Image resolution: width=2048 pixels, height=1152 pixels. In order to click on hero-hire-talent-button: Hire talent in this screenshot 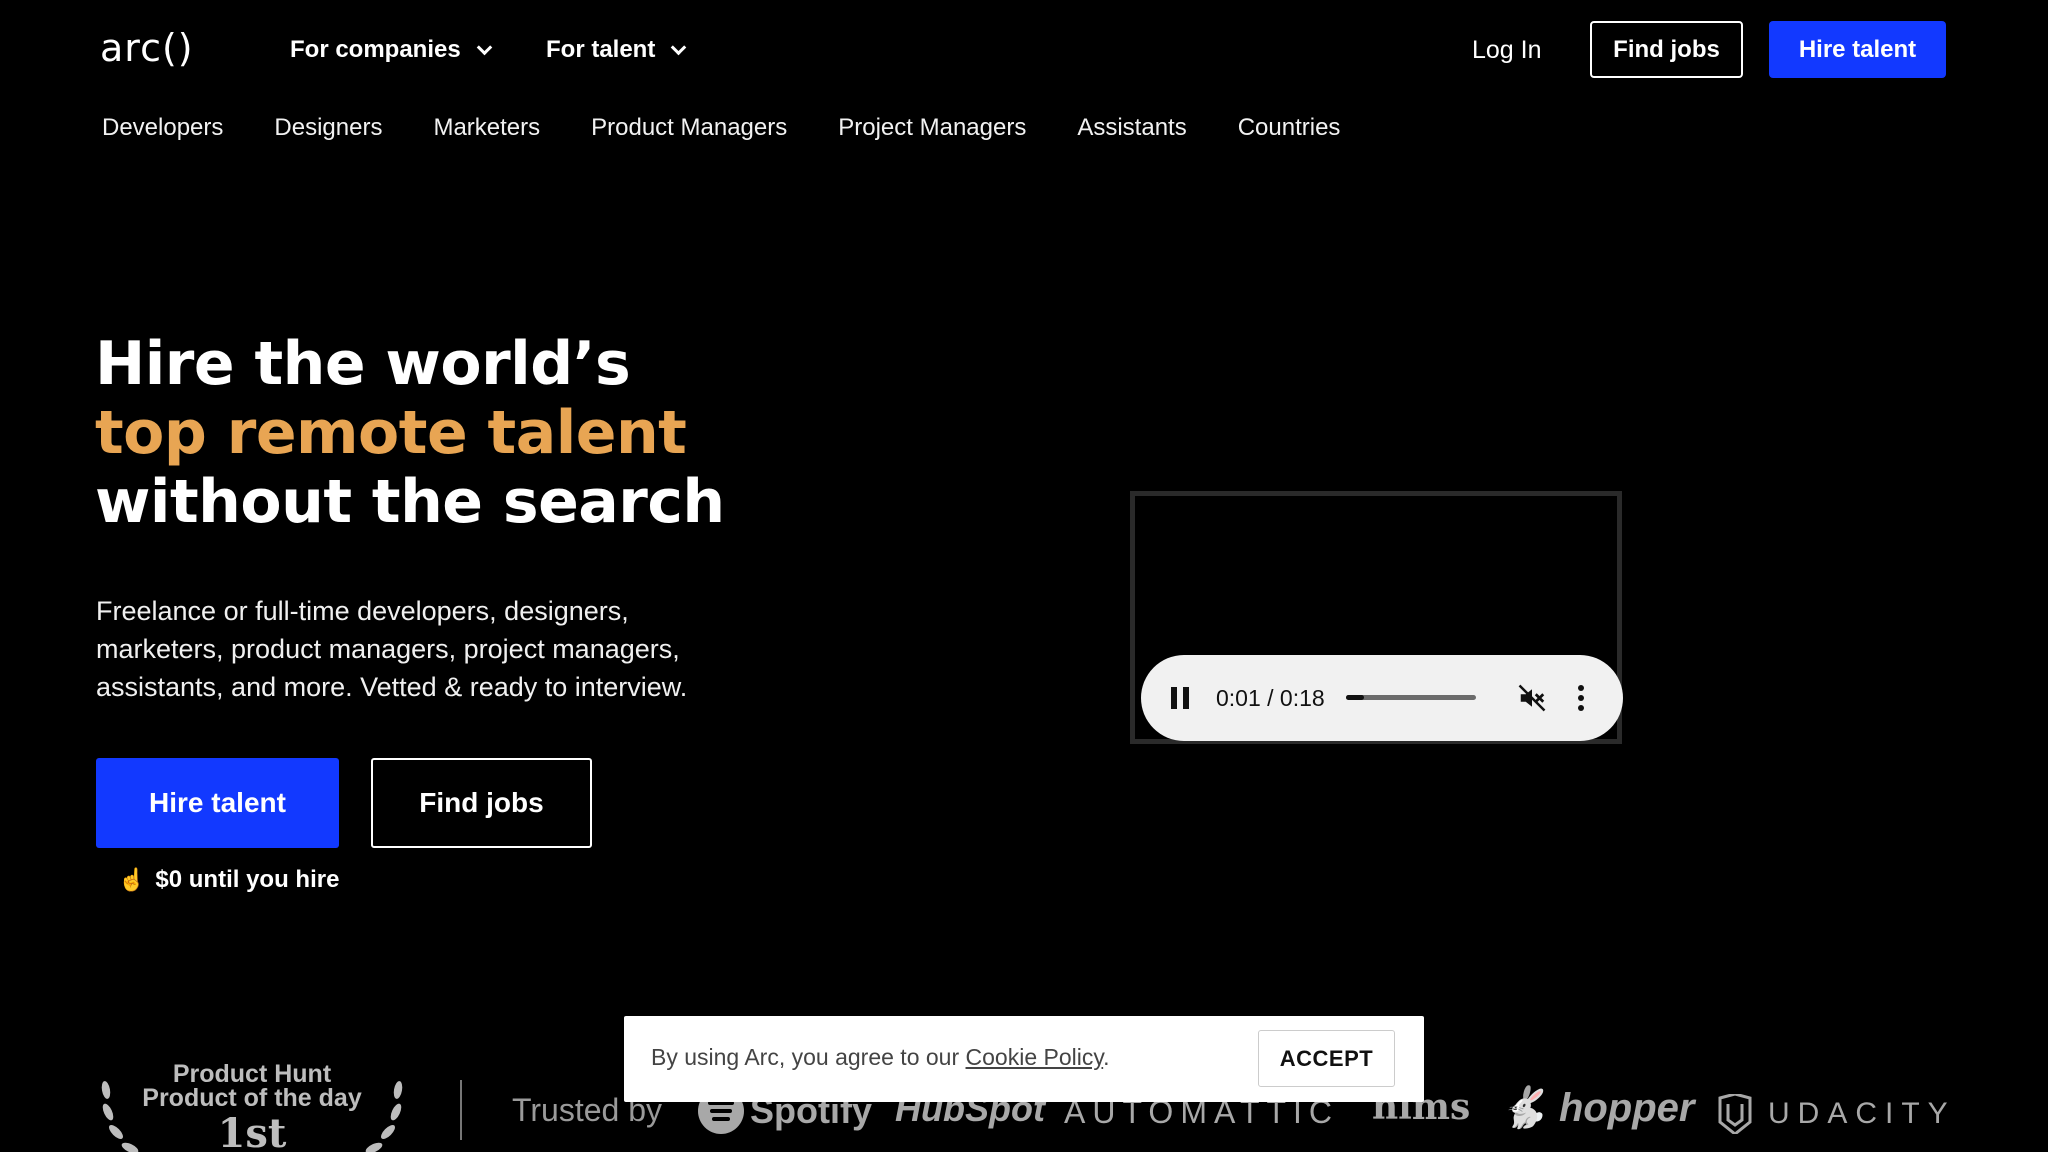, I will do `click(217, 803)`.